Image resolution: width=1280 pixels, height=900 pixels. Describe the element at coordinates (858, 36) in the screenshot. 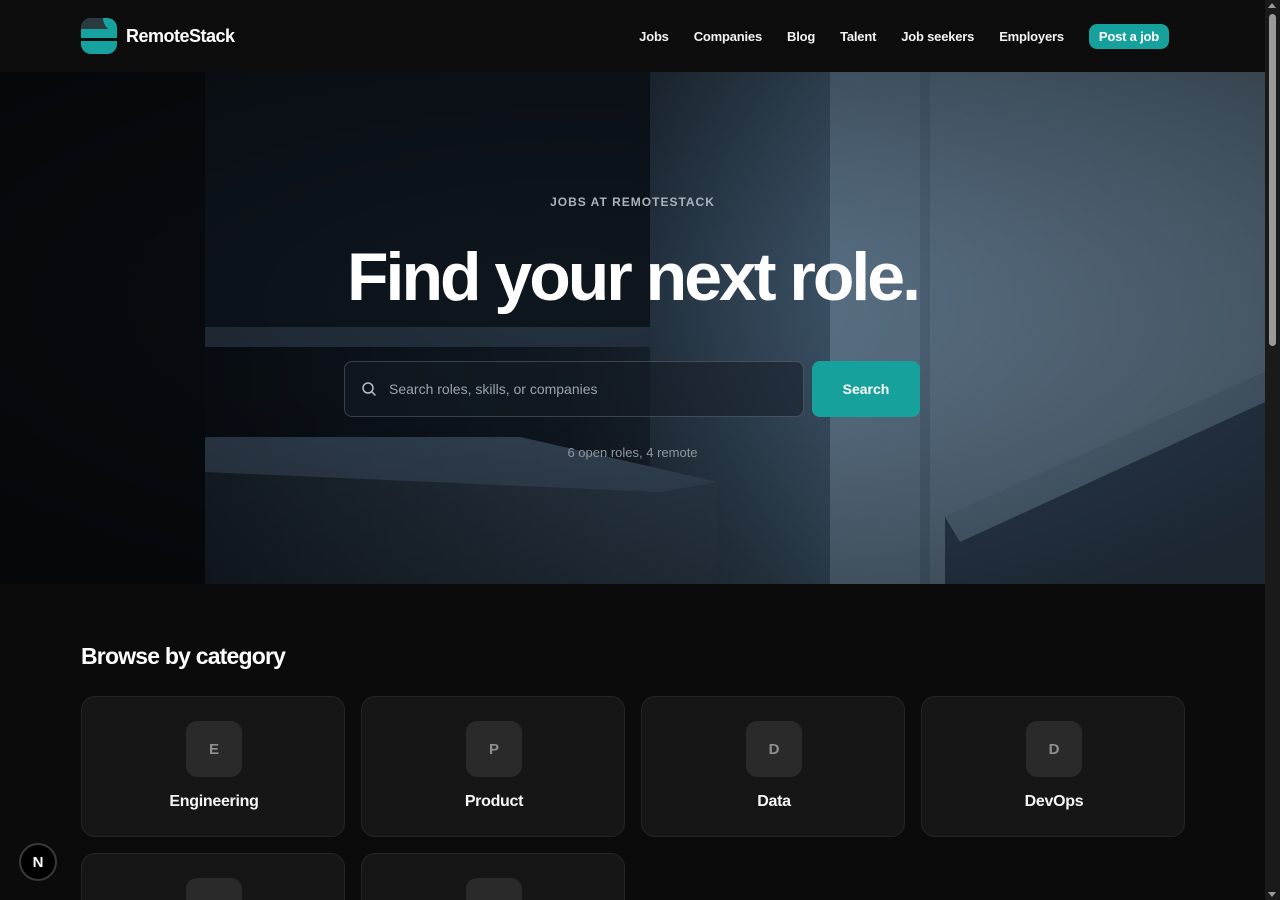

I see `nav-talent: Talent` at that location.